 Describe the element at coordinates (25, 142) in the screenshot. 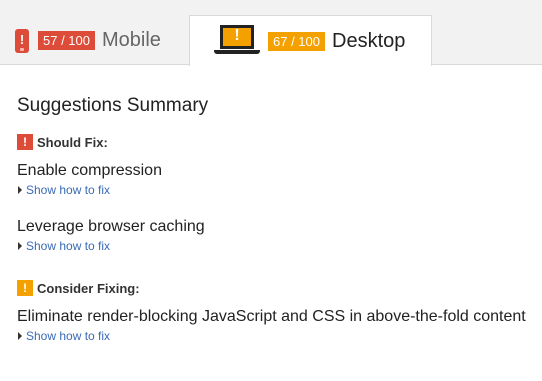

I see `red-warning-icon: !` at that location.